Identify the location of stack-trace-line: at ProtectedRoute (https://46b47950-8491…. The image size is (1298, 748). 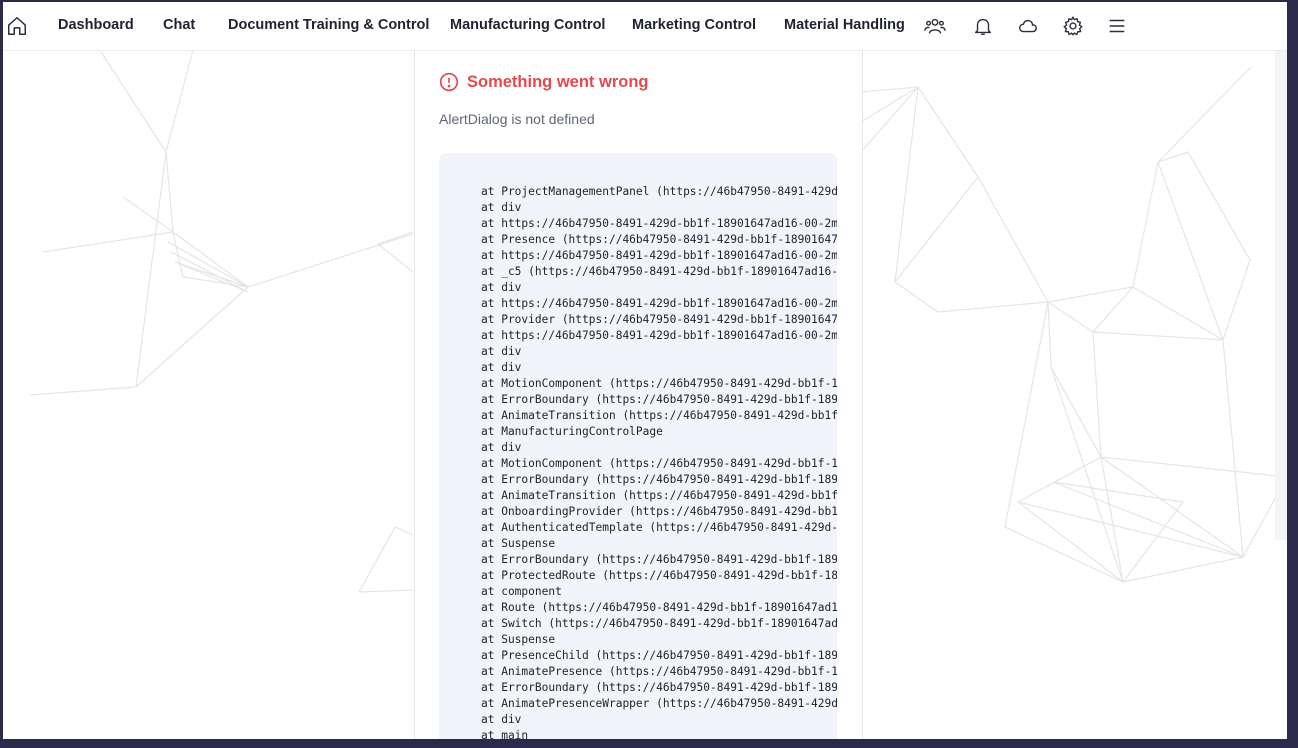
(659, 575).